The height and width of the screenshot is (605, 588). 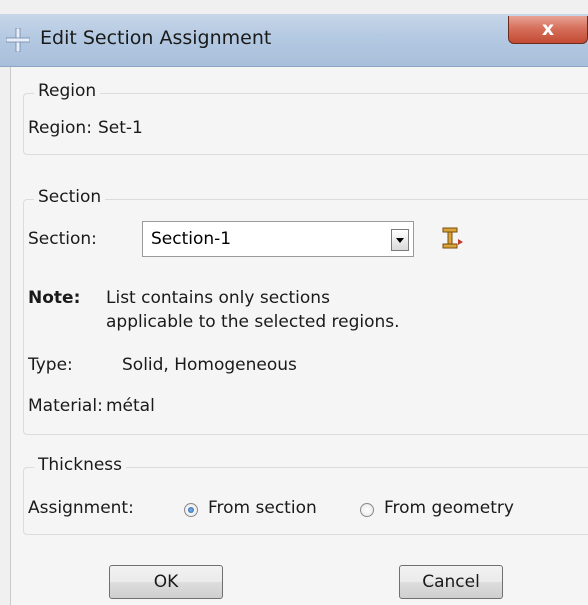 I want to click on type-label: Type:, so click(x=50, y=365).